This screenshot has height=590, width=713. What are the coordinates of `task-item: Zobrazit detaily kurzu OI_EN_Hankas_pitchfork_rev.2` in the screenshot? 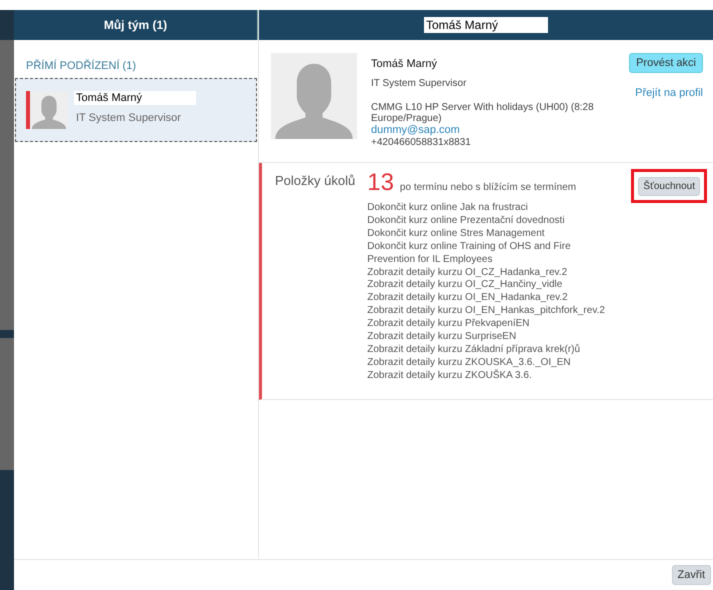 It's located at (486, 311).